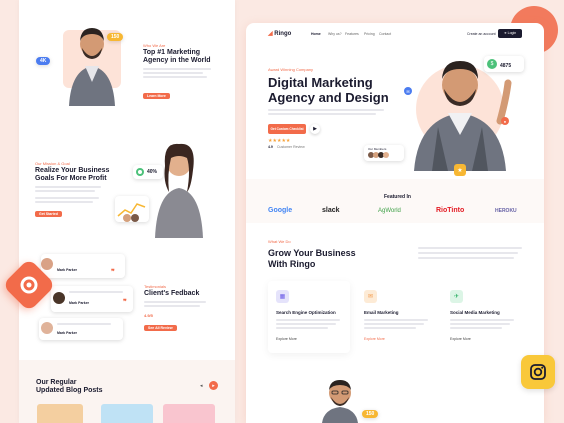 Image resolution: width=564 pixels, height=423 pixels. What do you see at coordinates (154, 45) in the screenshot?
I see `hero-eyebrow: Who We Are` at bounding box center [154, 45].